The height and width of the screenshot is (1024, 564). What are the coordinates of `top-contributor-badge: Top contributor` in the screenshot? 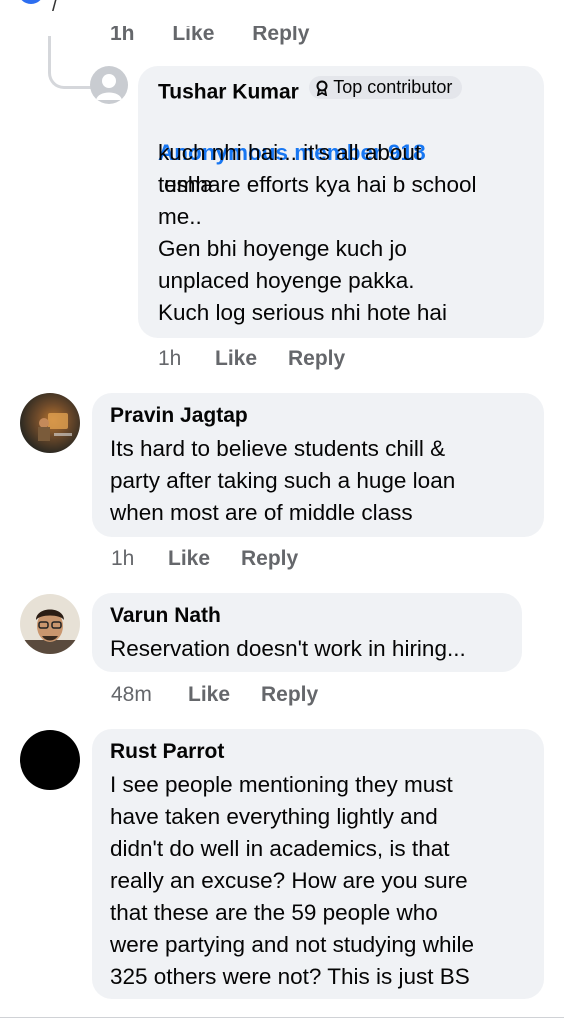 It's located at (386, 87).